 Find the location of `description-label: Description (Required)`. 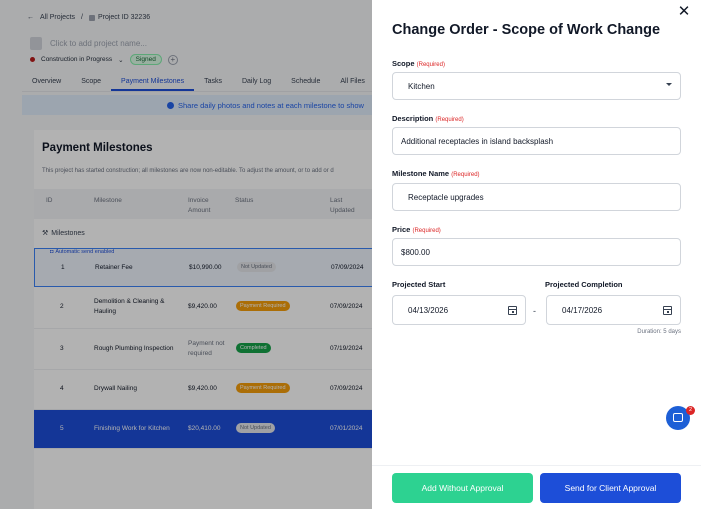

description-label: Description (Required) is located at coordinates (428, 118).